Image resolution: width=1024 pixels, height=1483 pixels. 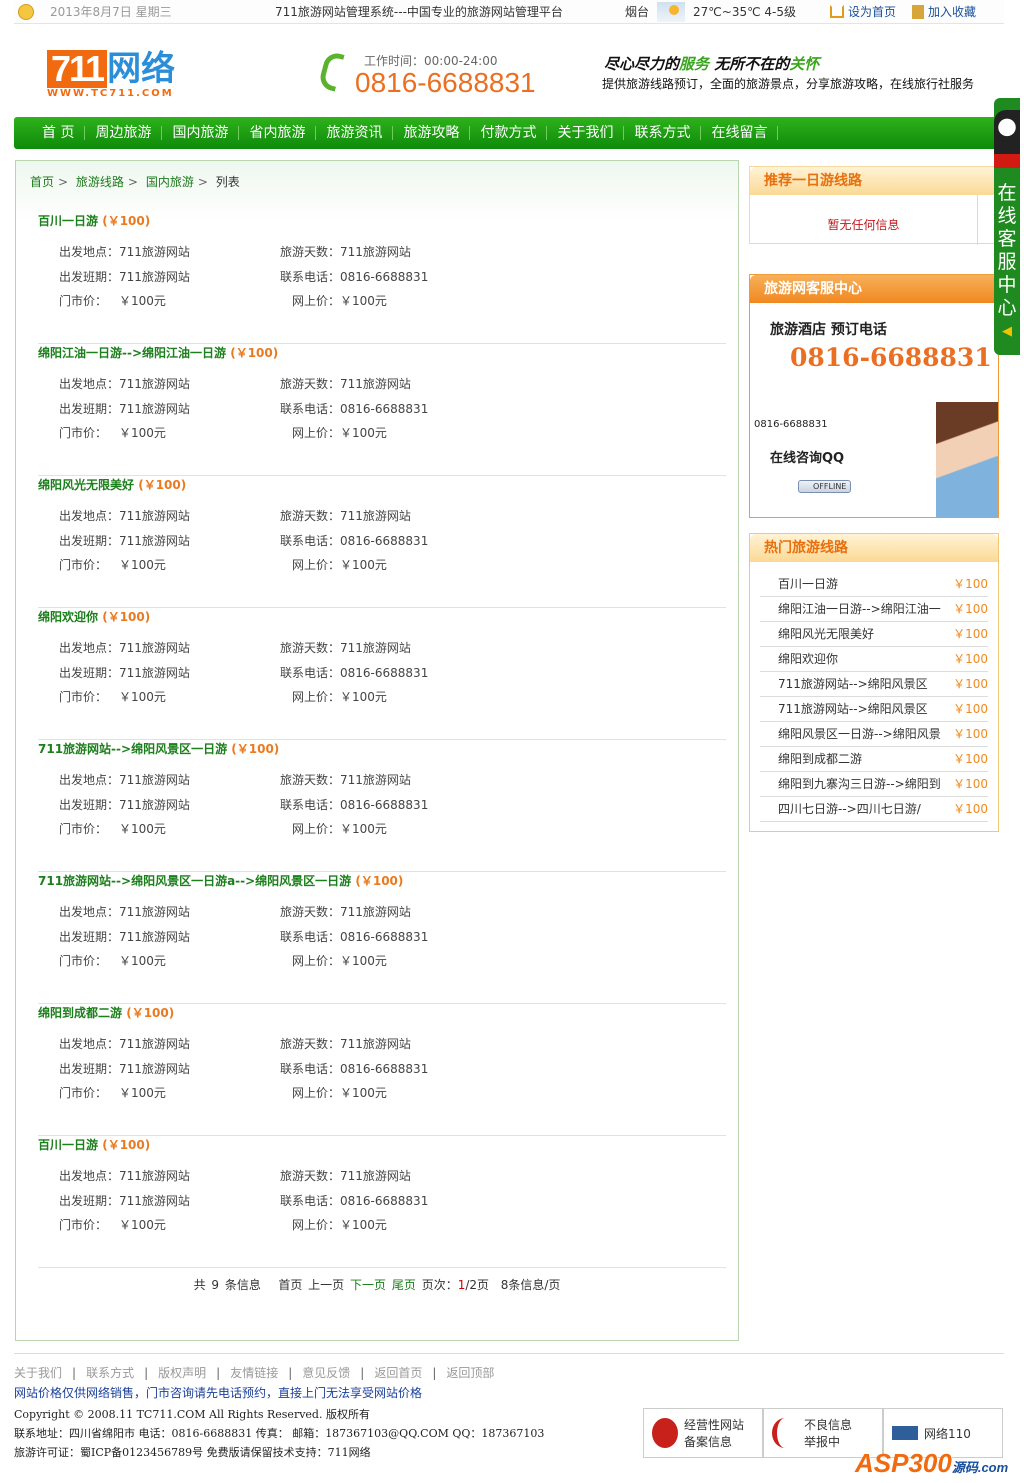 What do you see at coordinates (201, 133) in the screenshot?
I see `nav-item: 国内旅游` at bounding box center [201, 133].